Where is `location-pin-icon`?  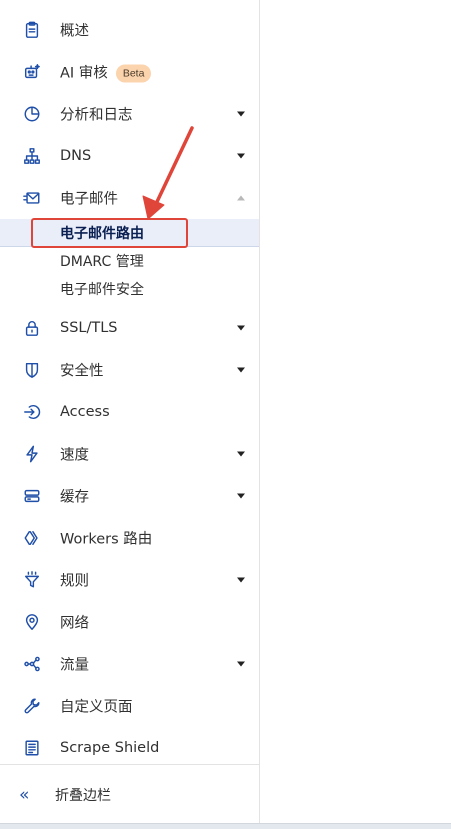 location-pin-icon is located at coordinates (32, 622).